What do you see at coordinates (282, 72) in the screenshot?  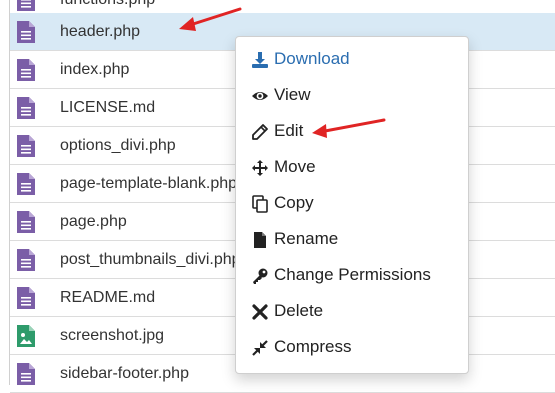 I see `annotation-arrows` at bounding box center [282, 72].